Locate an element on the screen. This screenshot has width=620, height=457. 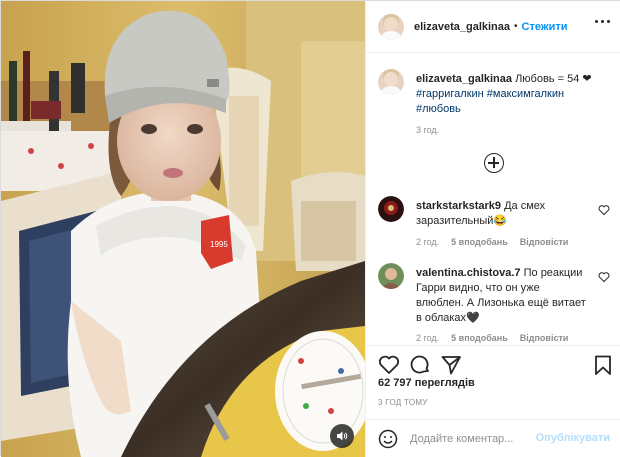
caption-time: 3 год. is located at coordinates (428, 130).